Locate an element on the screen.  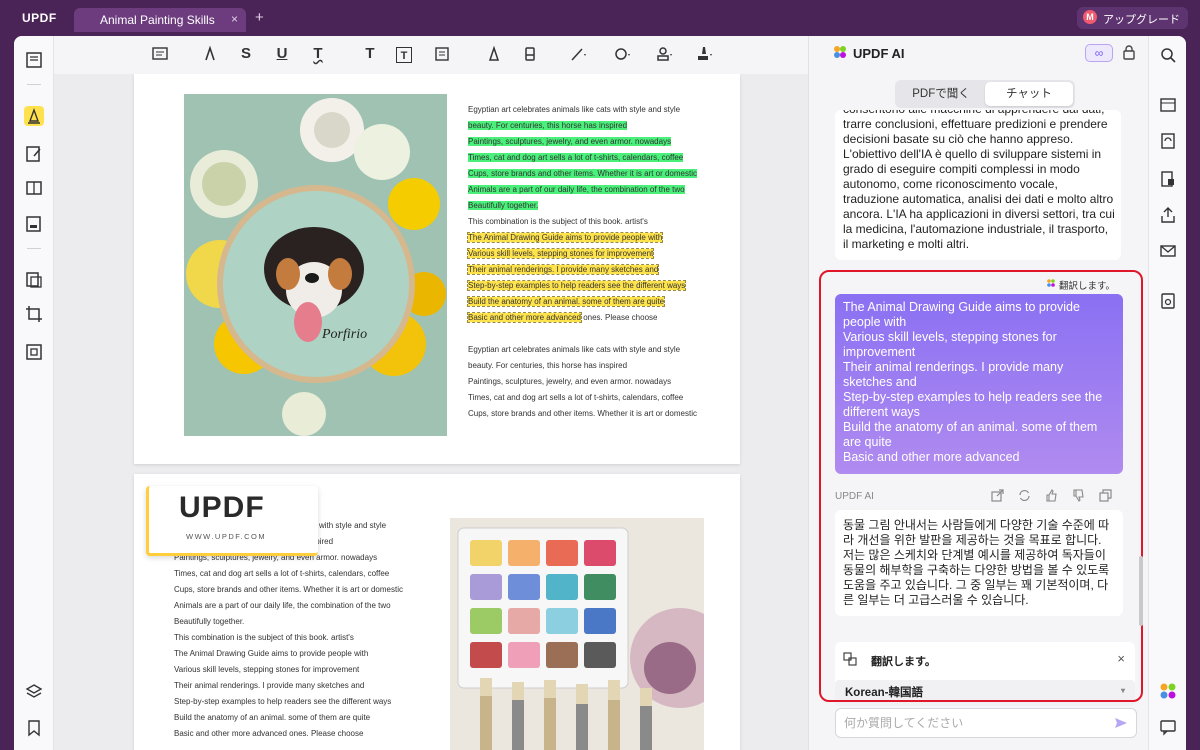
search-icon is located at coordinates (1168, 55).